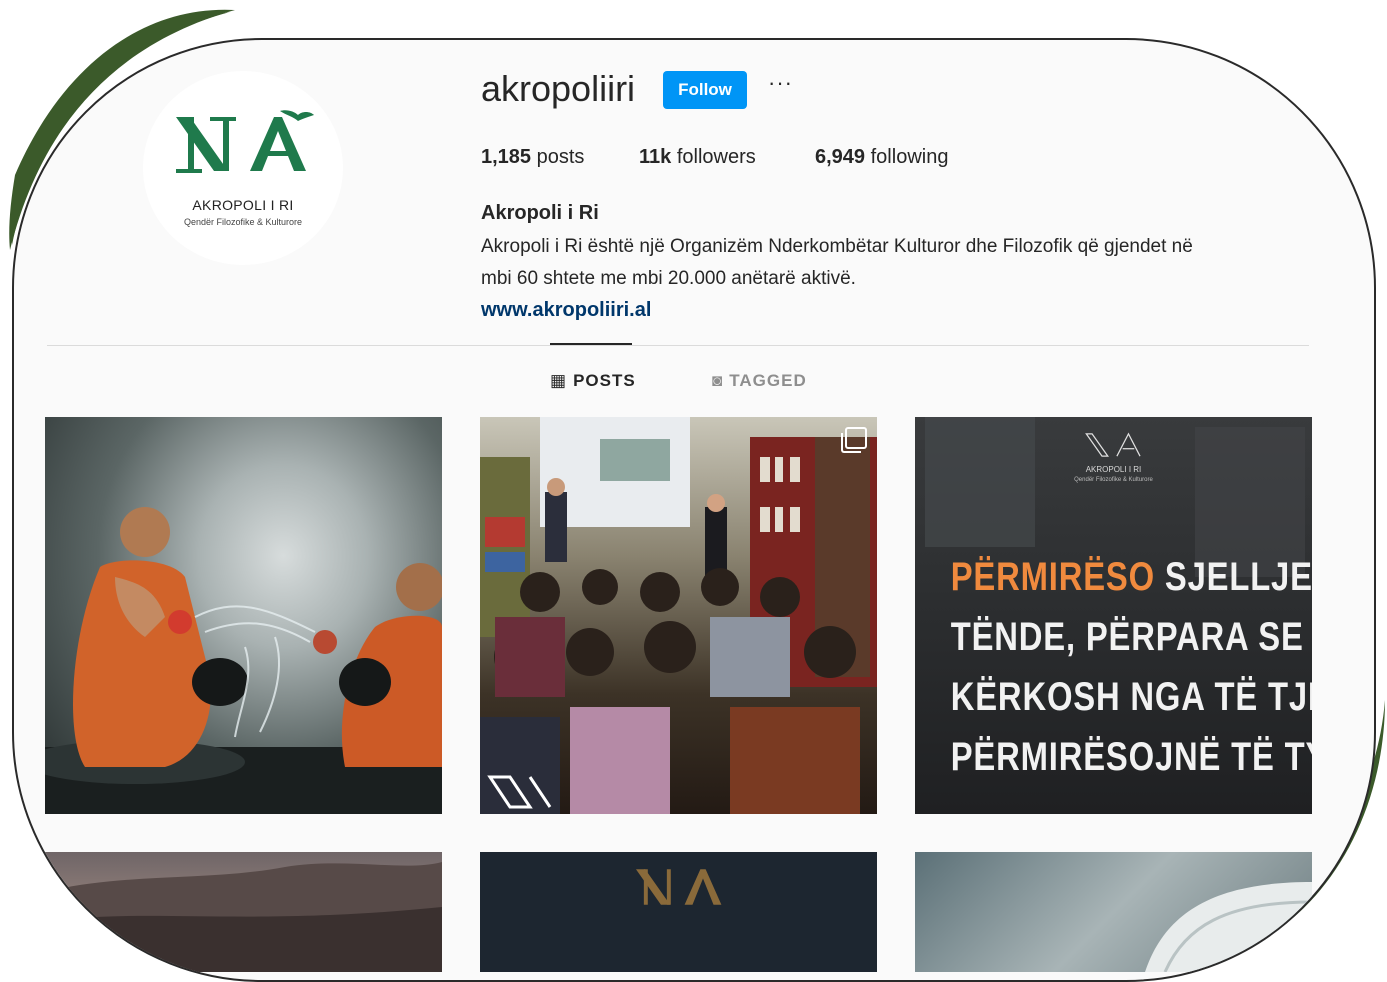 The image size is (1387, 982). What do you see at coordinates (243, 205) in the screenshot?
I see `avatar-brand-name: AKROPOLI I RI` at bounding box center [243, 205].